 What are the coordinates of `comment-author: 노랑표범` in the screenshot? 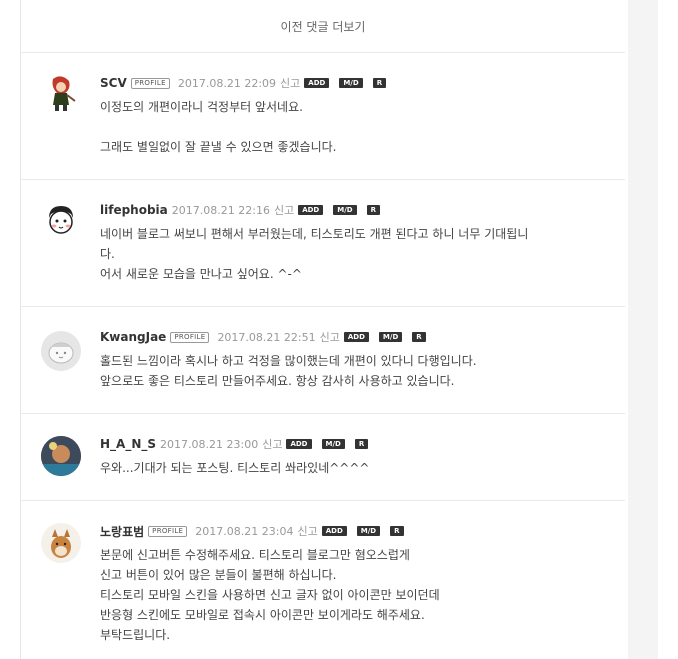 It's located at (122, 531).